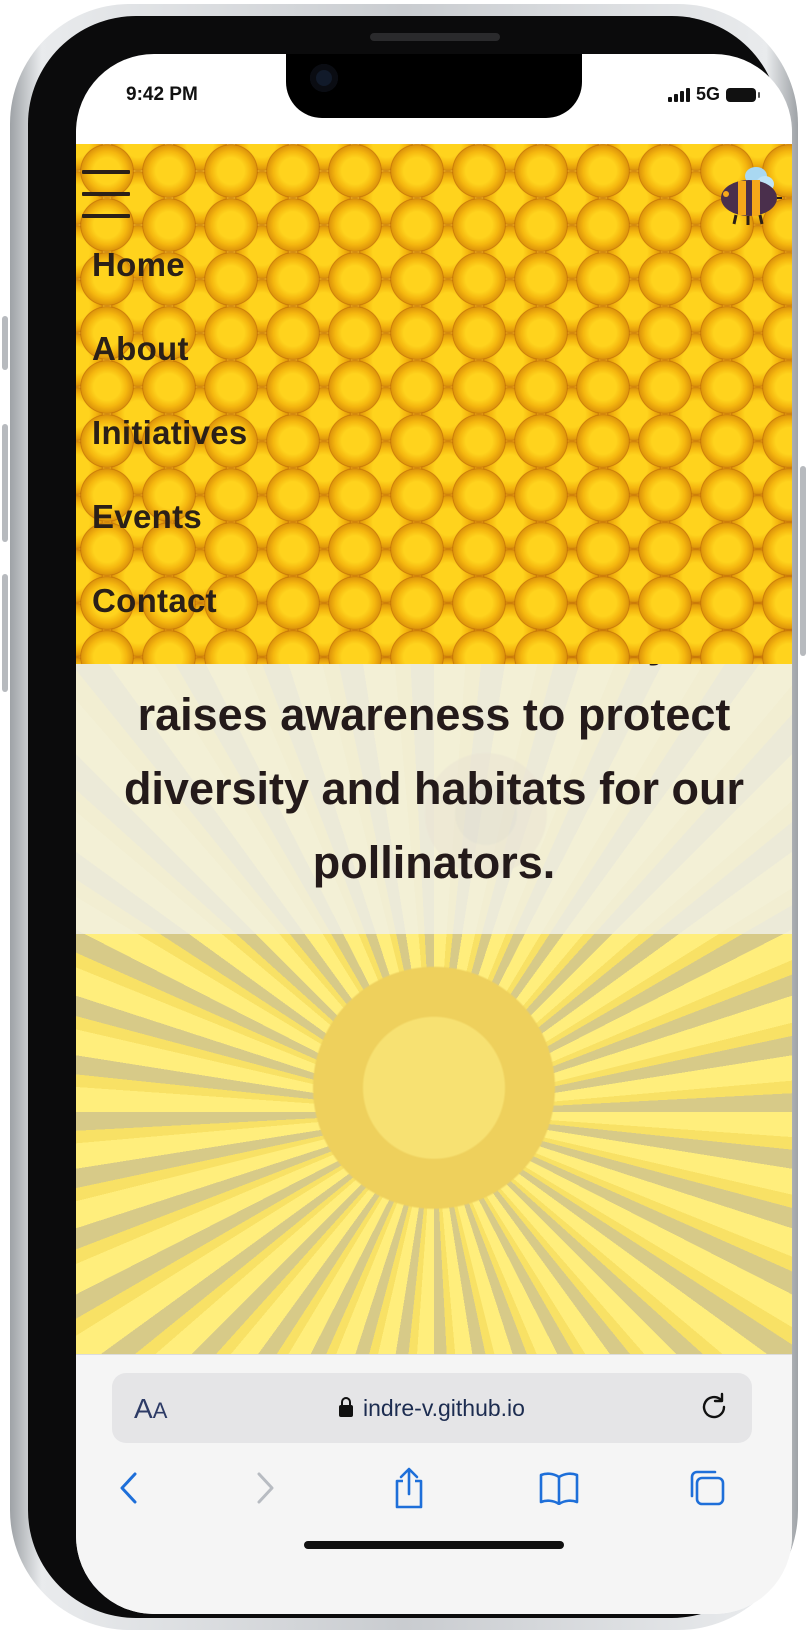 The height and width of the screenshot is (1636, 811). Describe the element at coordinates (678, 94) in the screenshot. I see `signal-icon` at that location.